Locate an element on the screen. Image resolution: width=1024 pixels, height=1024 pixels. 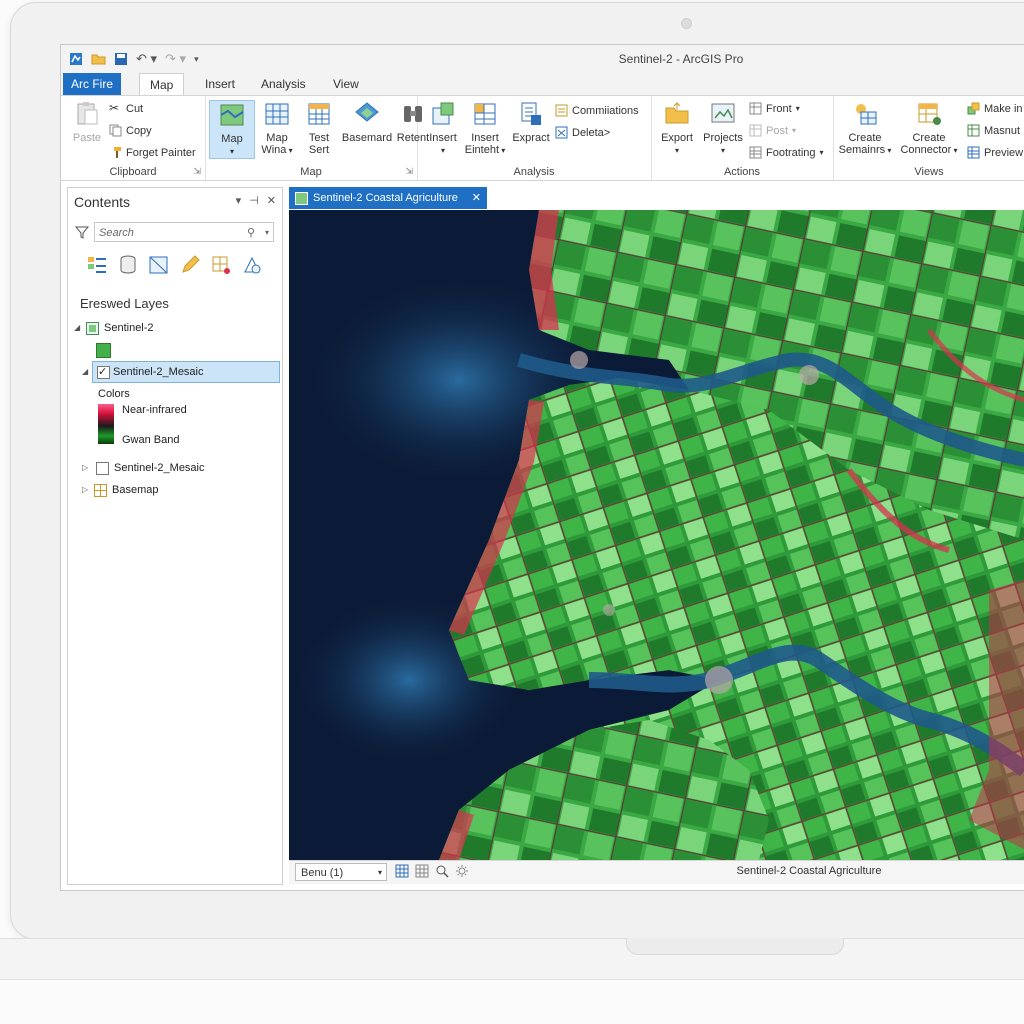
actions-group-label: Actions is located at coordinates (742, 172).